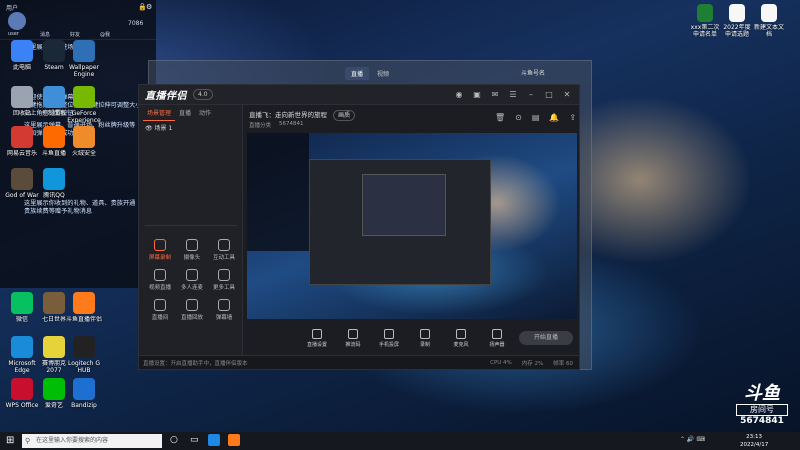 The height and width of the screenshot is (450, 800). Describe the element at coordinates (83, 71) in the screenshot. I see `shortcut-label: Wallpaper Engine` at that location.